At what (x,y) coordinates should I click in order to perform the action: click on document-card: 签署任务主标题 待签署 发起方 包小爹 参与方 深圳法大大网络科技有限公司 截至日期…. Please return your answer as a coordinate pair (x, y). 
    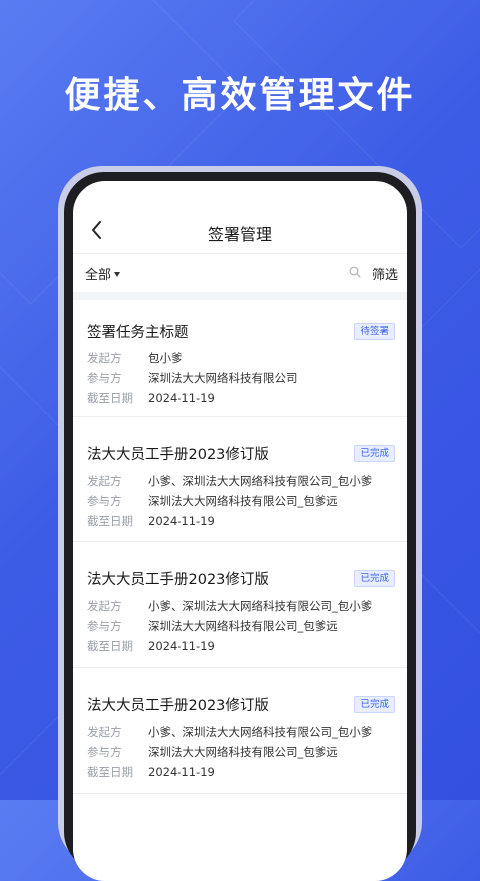
    Looking at the image, I should click on (240, 358).